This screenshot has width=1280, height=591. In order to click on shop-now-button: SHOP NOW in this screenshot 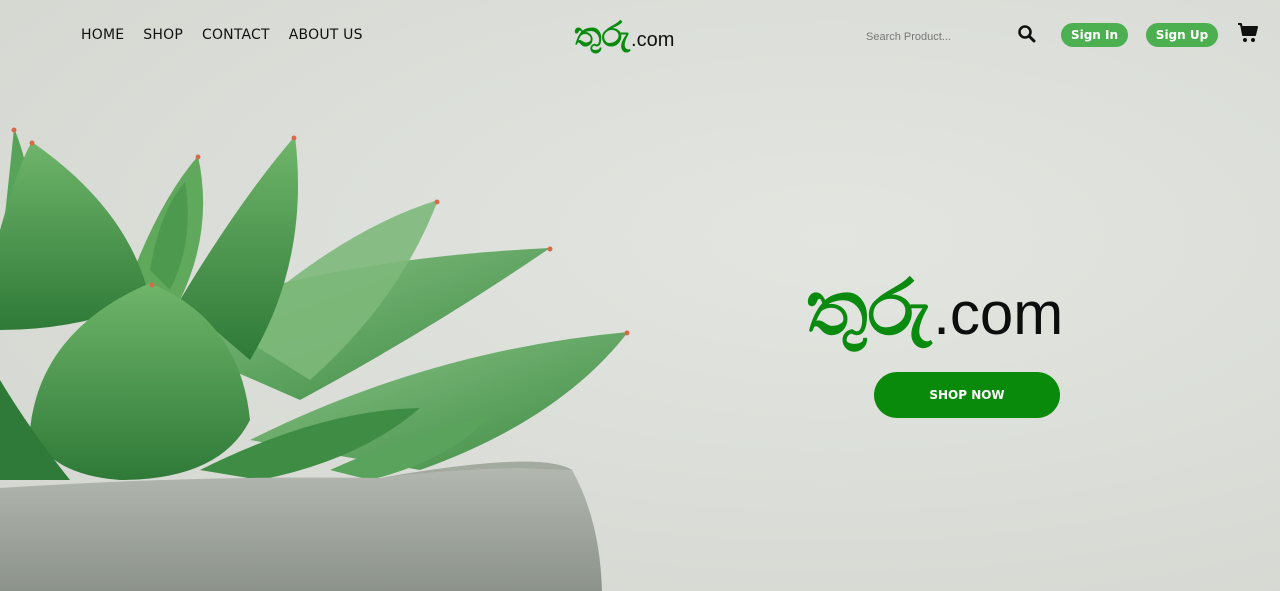, I will do `click(967, 395)`.